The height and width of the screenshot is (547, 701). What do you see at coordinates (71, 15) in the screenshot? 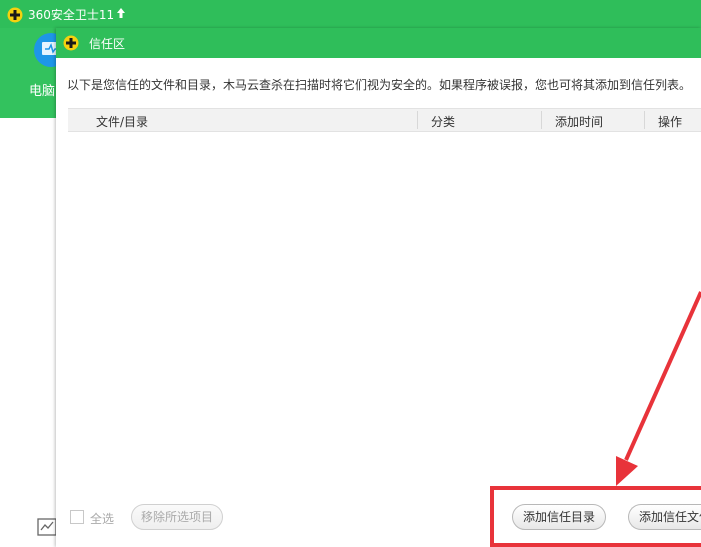
I see `app-title: 360安全卫士11` at bounding box center [71, 15].